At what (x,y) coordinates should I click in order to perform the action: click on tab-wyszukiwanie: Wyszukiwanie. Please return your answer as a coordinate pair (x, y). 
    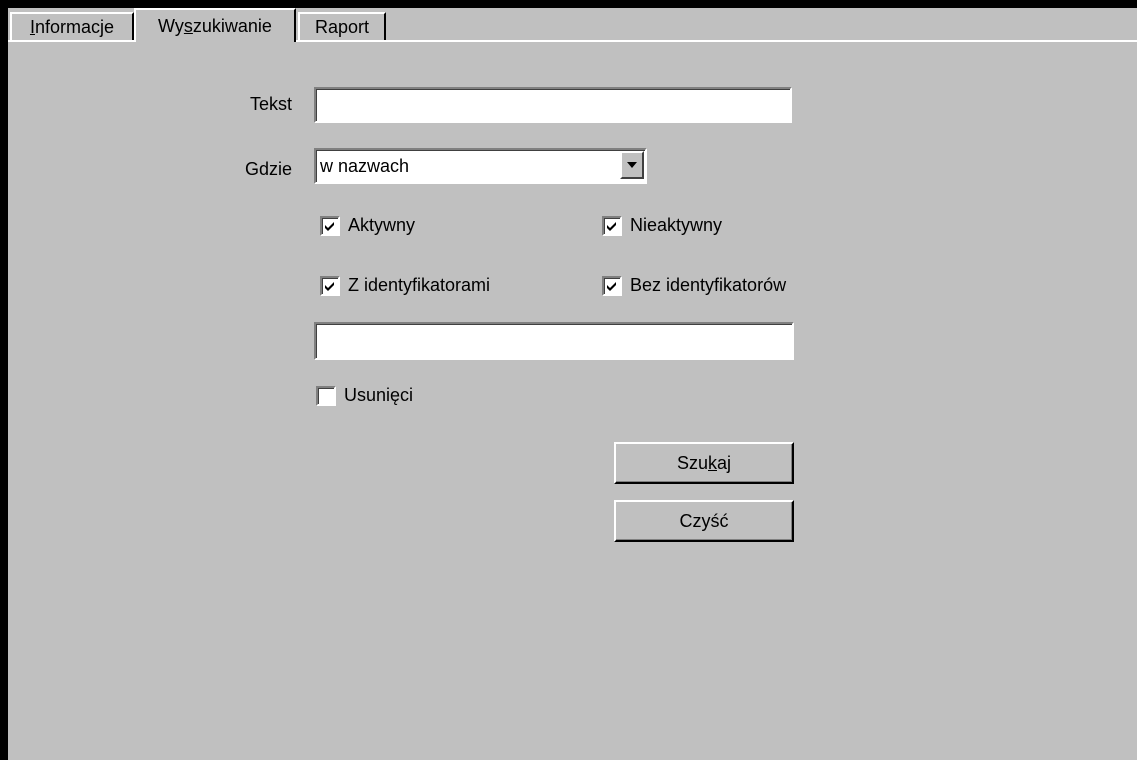
    Looking at the image, I should click on (215, 25).